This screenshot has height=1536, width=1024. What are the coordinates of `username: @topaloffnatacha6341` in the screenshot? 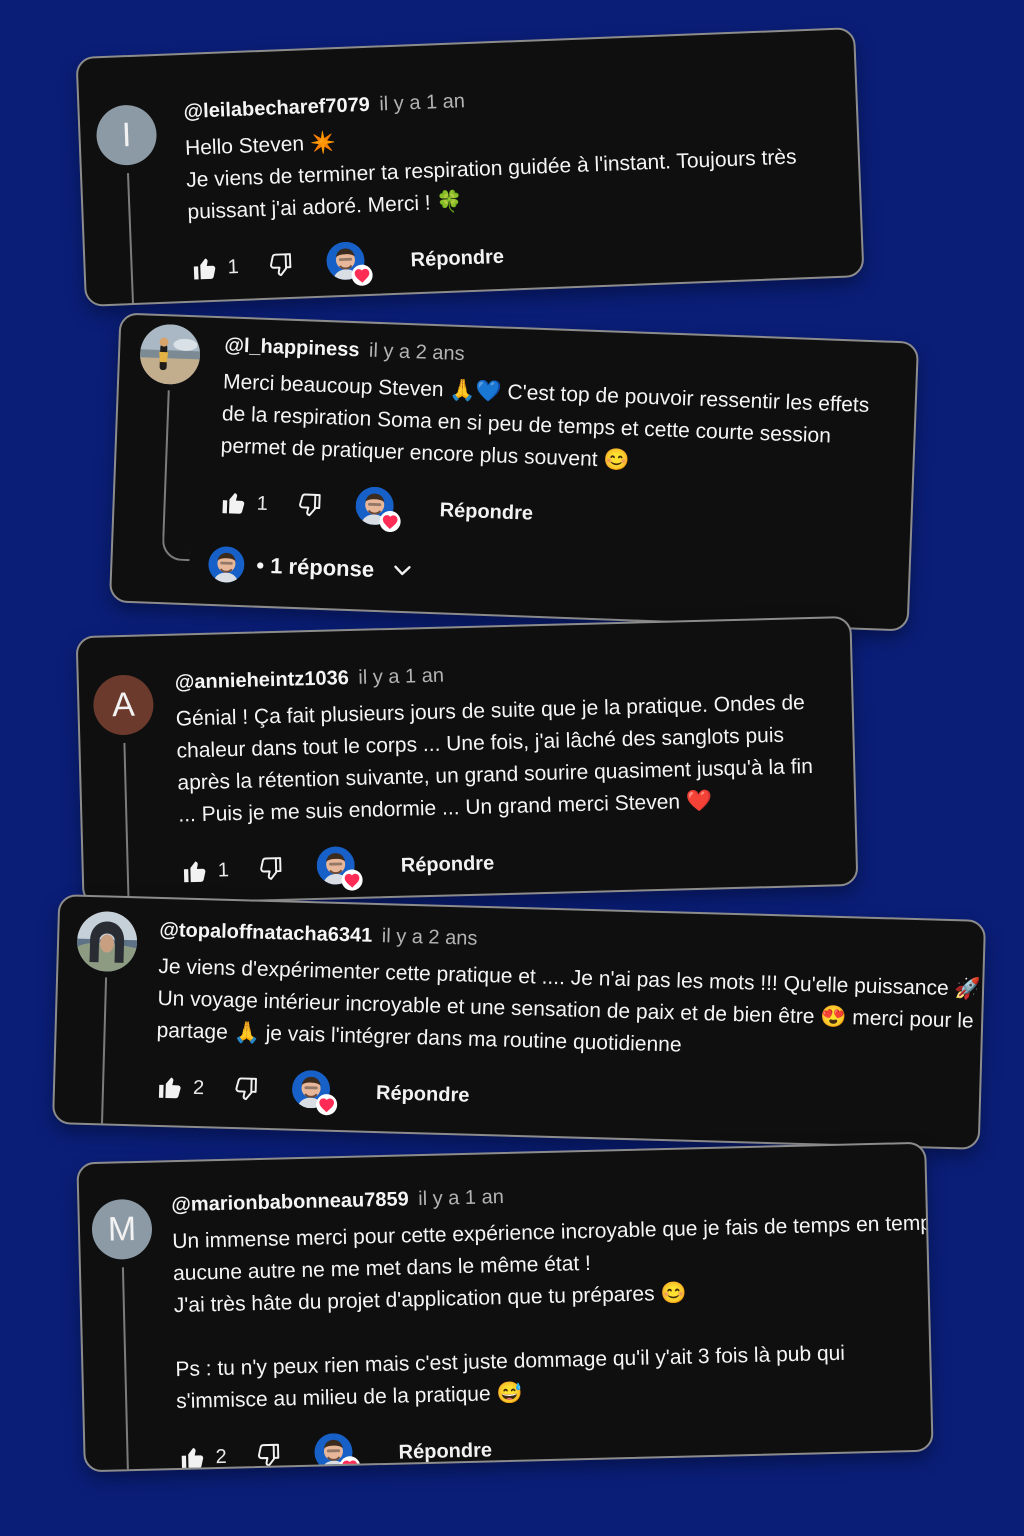 It's located at (265, 933).